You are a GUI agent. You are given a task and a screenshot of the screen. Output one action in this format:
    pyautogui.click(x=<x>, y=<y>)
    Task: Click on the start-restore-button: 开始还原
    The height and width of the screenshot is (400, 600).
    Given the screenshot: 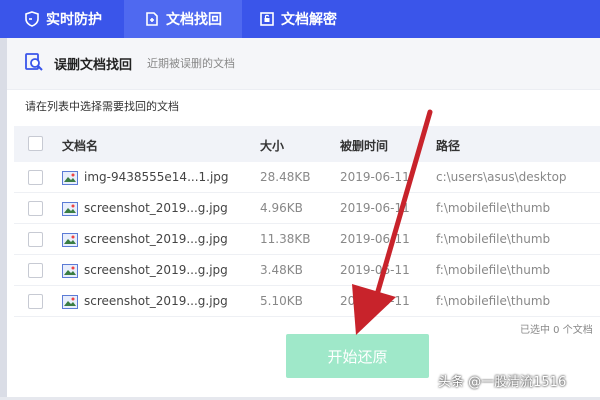 What is the action you would take?
    pyautogui.click(x=357, y=356)
    